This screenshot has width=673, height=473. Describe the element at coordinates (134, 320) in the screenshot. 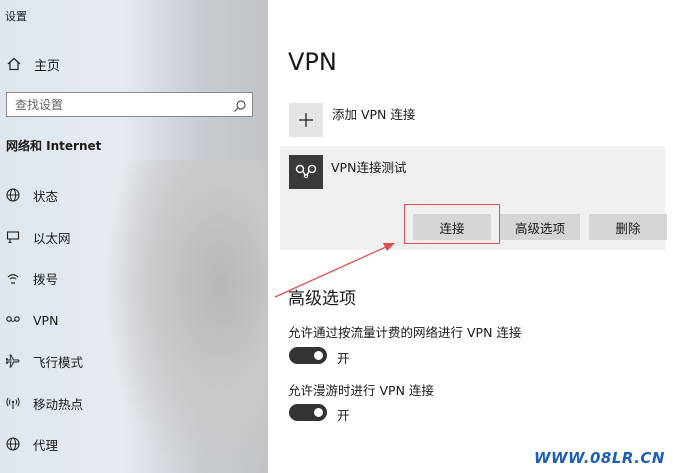

I see `sidebar-item-vpn: VPN` at that location.